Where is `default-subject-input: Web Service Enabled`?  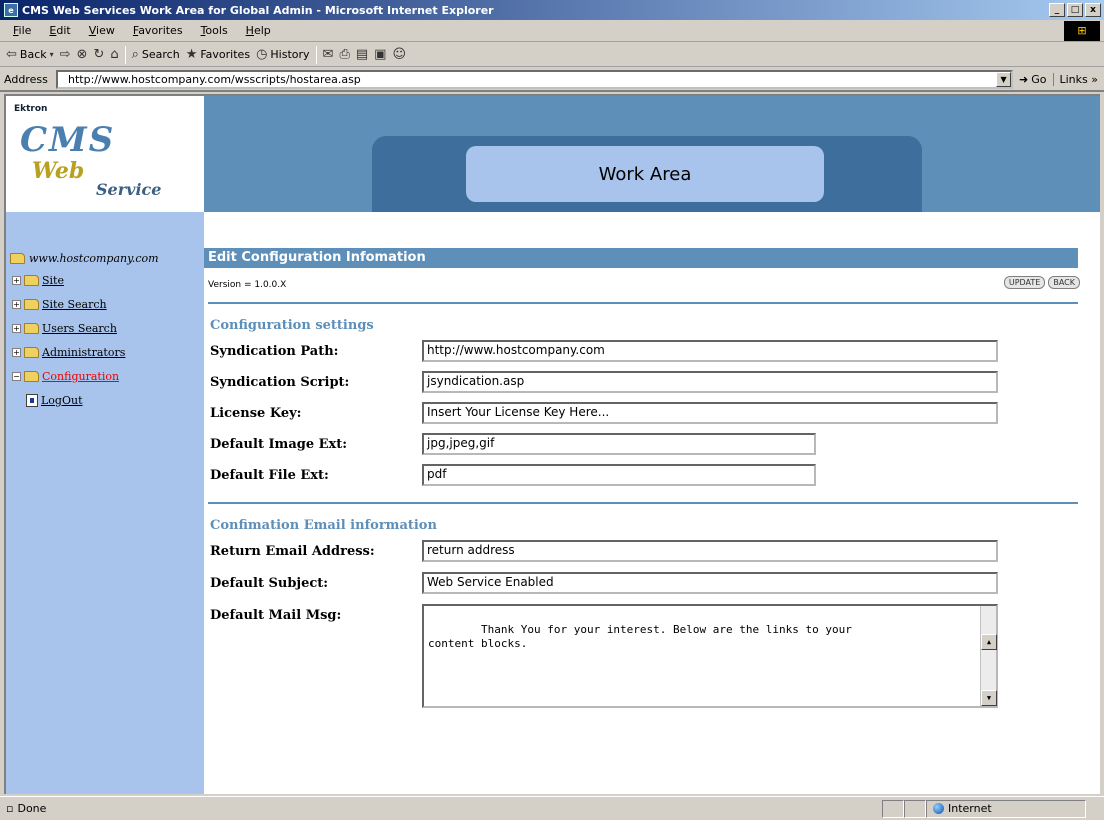
default-subject-input: Web Service Enabled is located at coordinates (710, 583).